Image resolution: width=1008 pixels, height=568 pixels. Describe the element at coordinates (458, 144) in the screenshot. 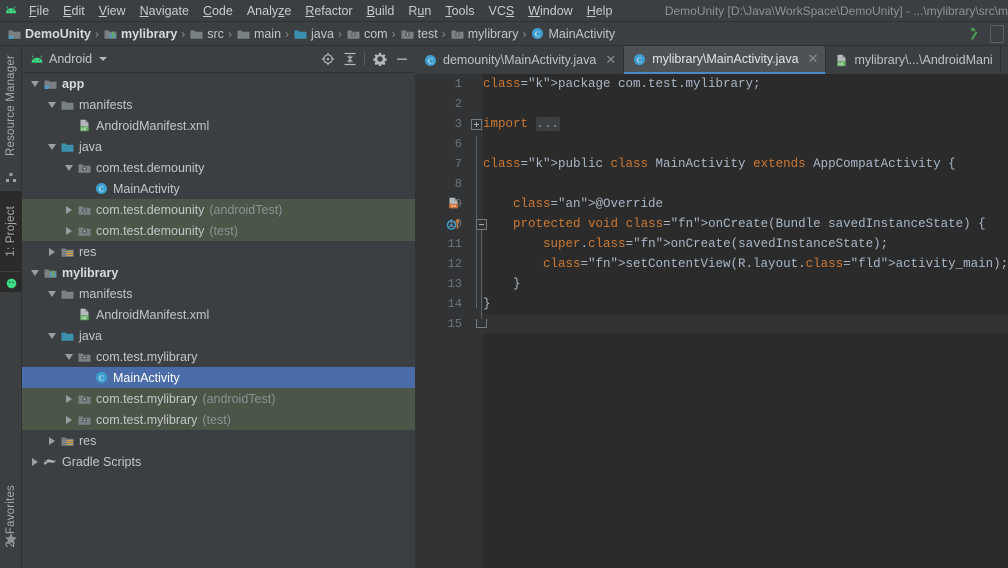

I see `line-number: 6` at that location.